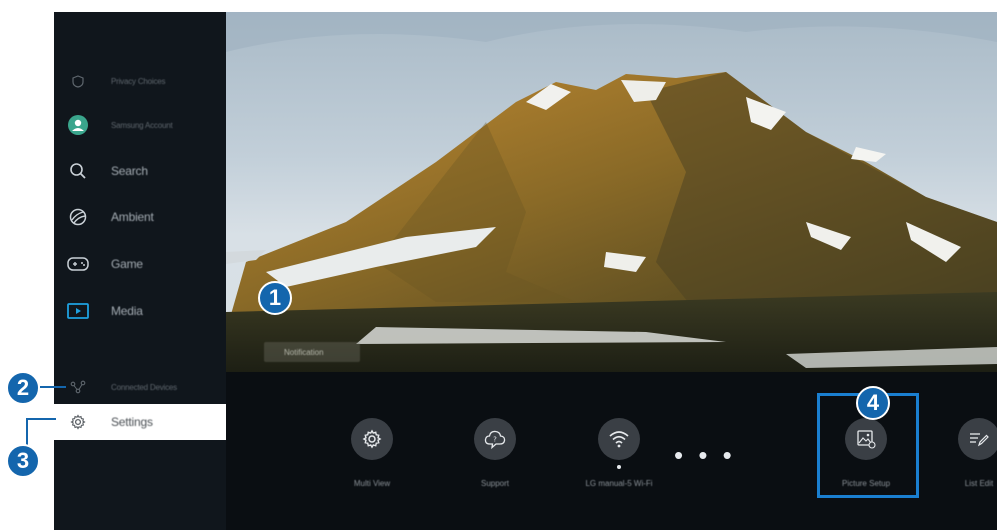 The image size is (997, 530). Describe the element at coordinates (144, 387) in the screenshot. I see `sidebar-item-label: Connected Devices` at that location.